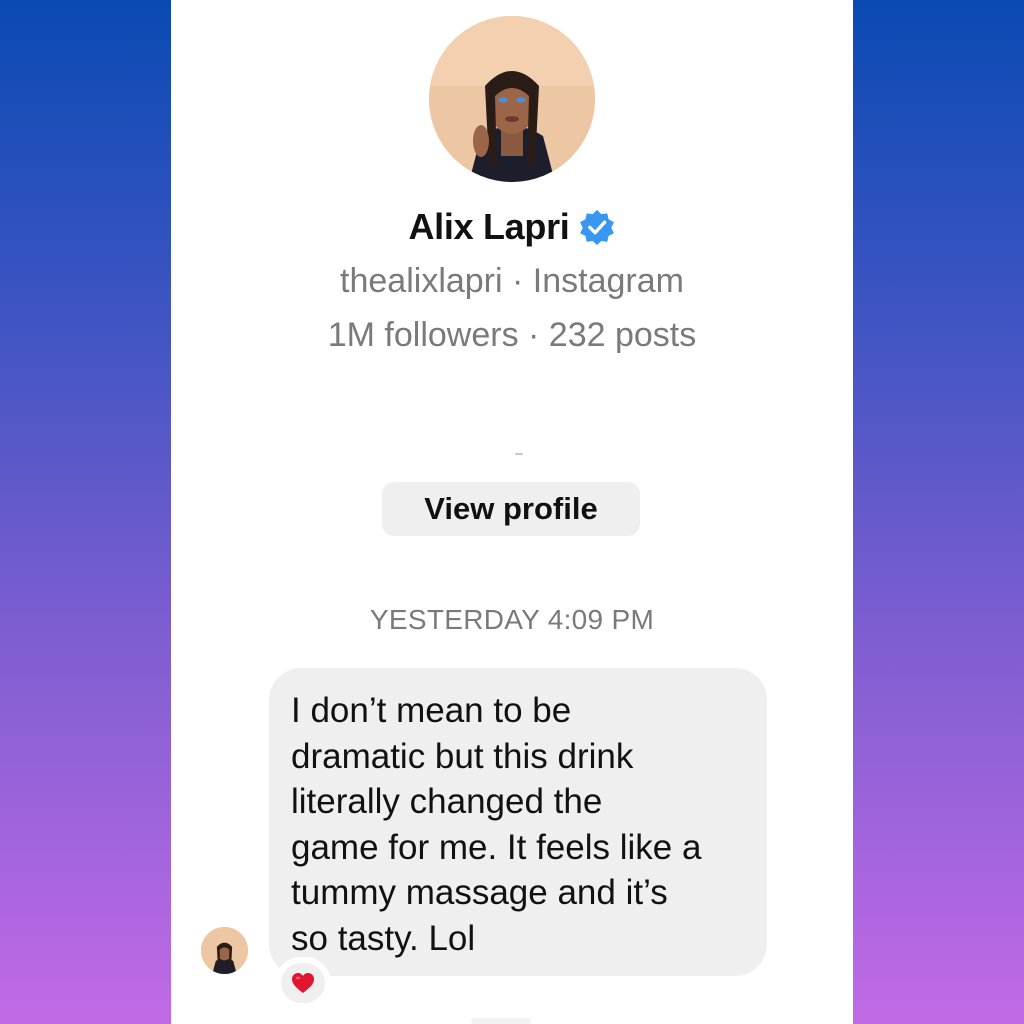 The image size is (1024, 1024). Describe the element at coordinates (596, 227) in the screenshot. I see `verified-badge-icon` at that location.